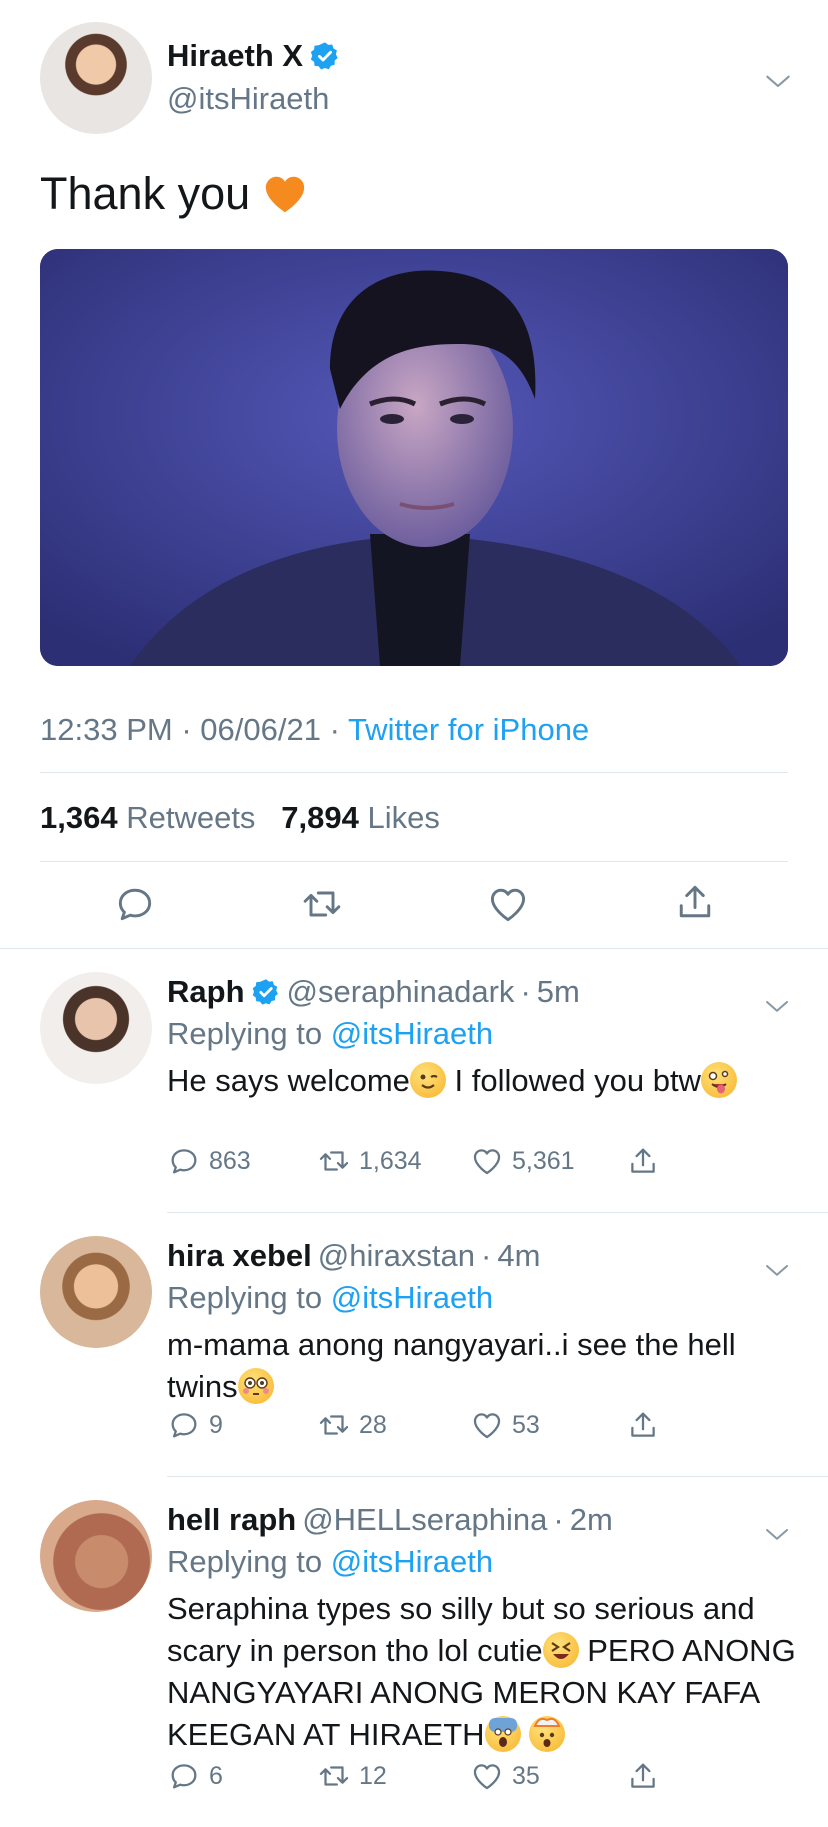 The height and width of the screenshot is (1827, 828). I want to click on author-name: Hiraeth X, so click(235, 56).